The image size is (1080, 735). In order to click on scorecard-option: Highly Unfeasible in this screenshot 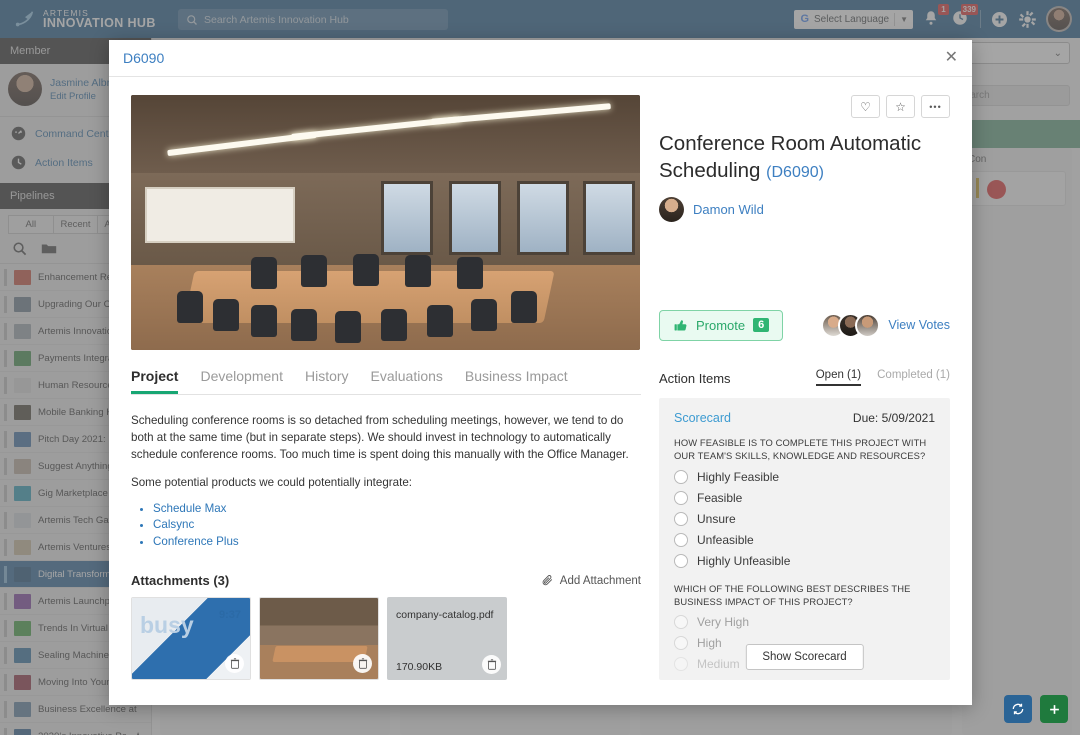, I will do `click(804, 560)`.